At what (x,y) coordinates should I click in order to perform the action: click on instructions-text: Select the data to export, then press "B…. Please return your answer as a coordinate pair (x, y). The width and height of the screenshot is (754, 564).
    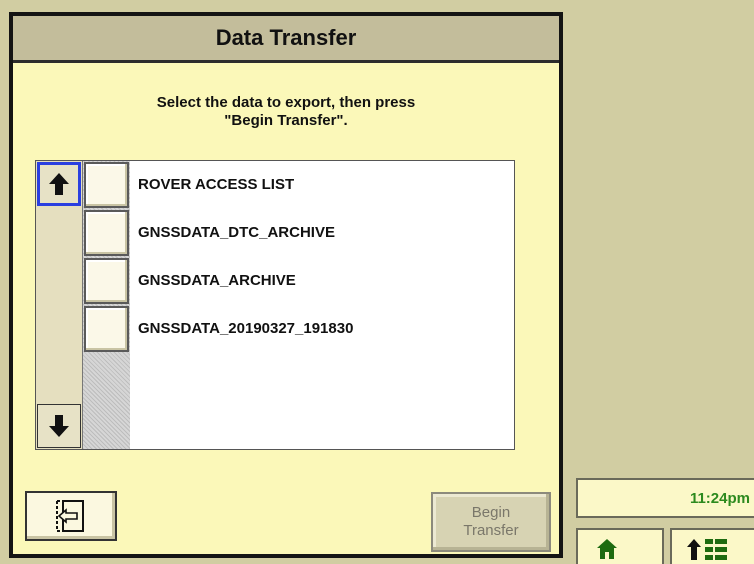
    Looking at the image, I should click on (286, 111).